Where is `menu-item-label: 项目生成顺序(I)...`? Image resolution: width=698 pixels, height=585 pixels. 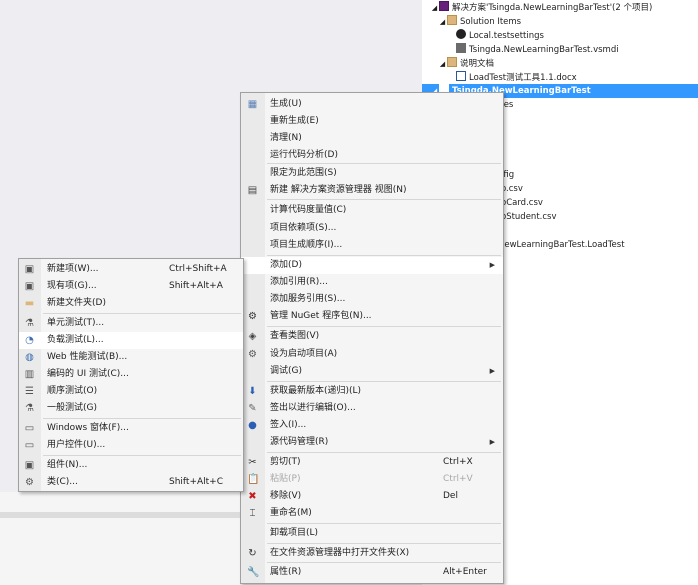
menu-item-label: 项目生成顺序(I)... is located at coordinates (306, 245).